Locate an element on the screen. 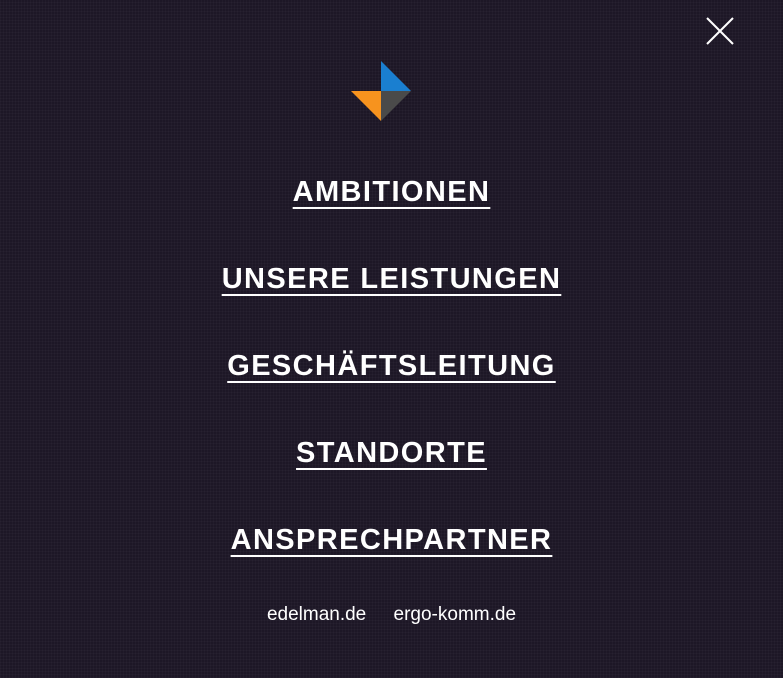 This screenshot has height=678, width=783. menu-item-ansprechpartner: ANSPRECHPARTNER is located at coordinates (391, 559).